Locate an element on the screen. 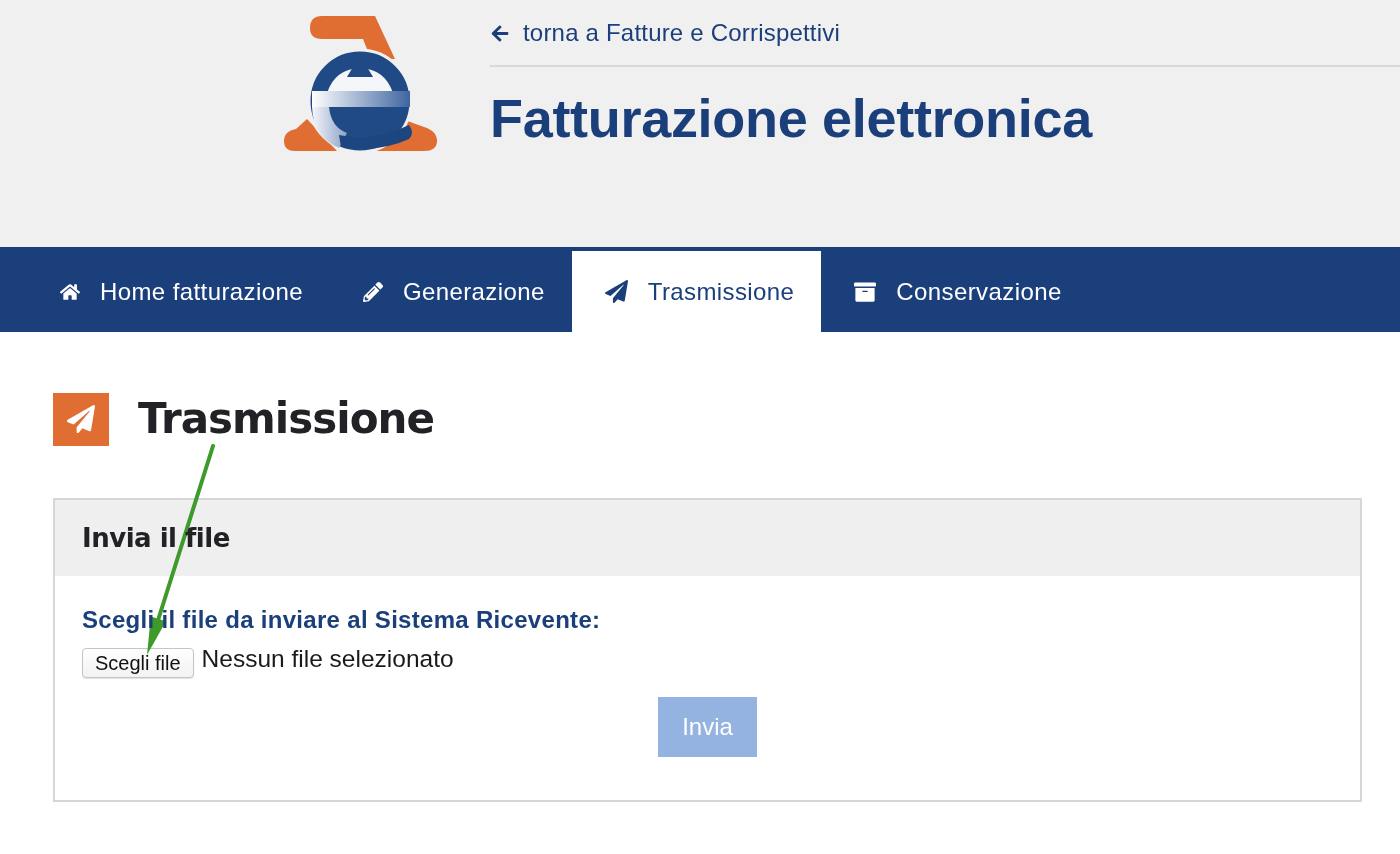 The height and width of the screenshot is (854, 1400). panel-title: Invia il file is located at coordinates (156, 538).